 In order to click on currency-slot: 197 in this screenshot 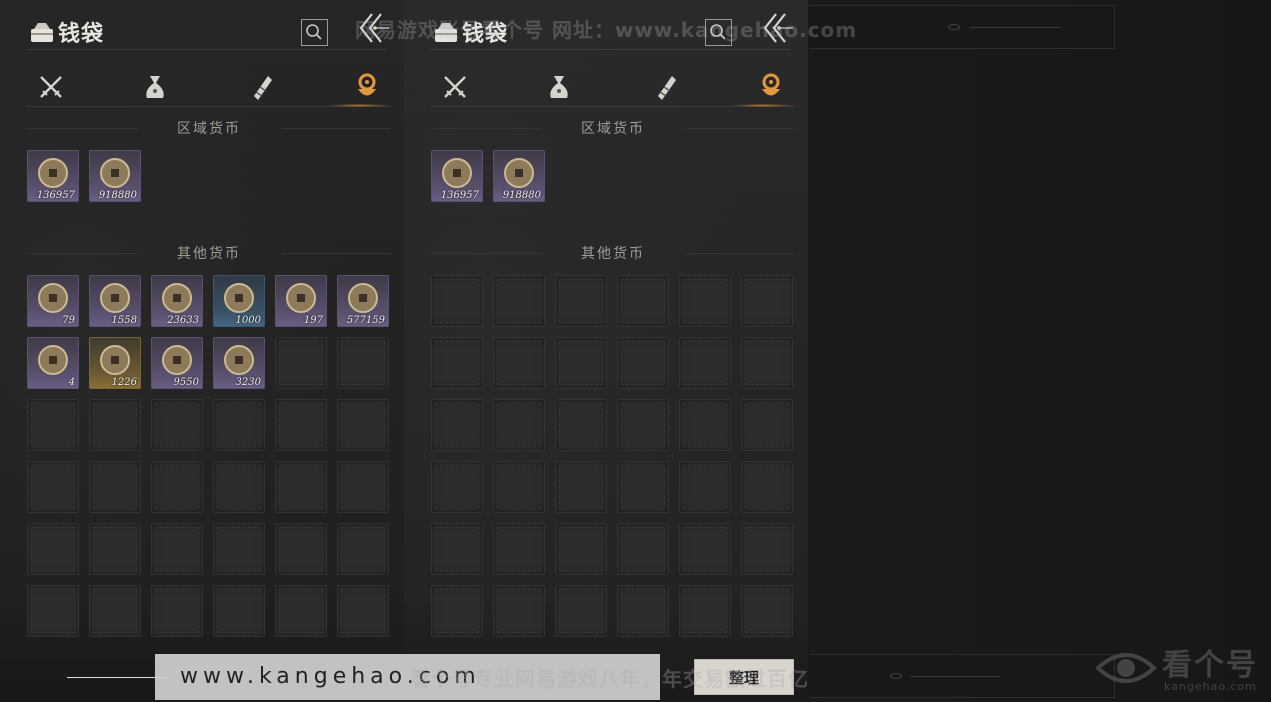, I will do `click(301, 301)`.